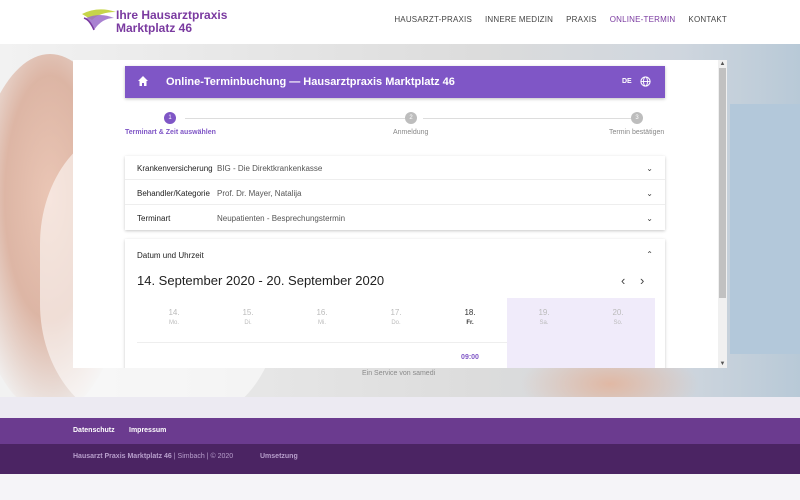  Describe the element at coordinates (400, 431) in the screenshot. I see `footer-links: Datenschutz Impressum` at that location.